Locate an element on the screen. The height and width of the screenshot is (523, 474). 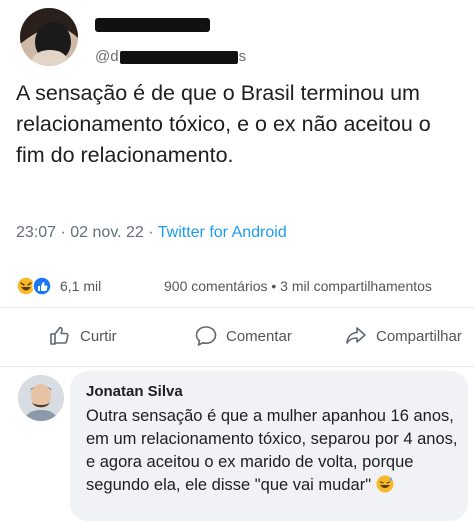
thumb-up-icon is located at coordinates (59, 335).